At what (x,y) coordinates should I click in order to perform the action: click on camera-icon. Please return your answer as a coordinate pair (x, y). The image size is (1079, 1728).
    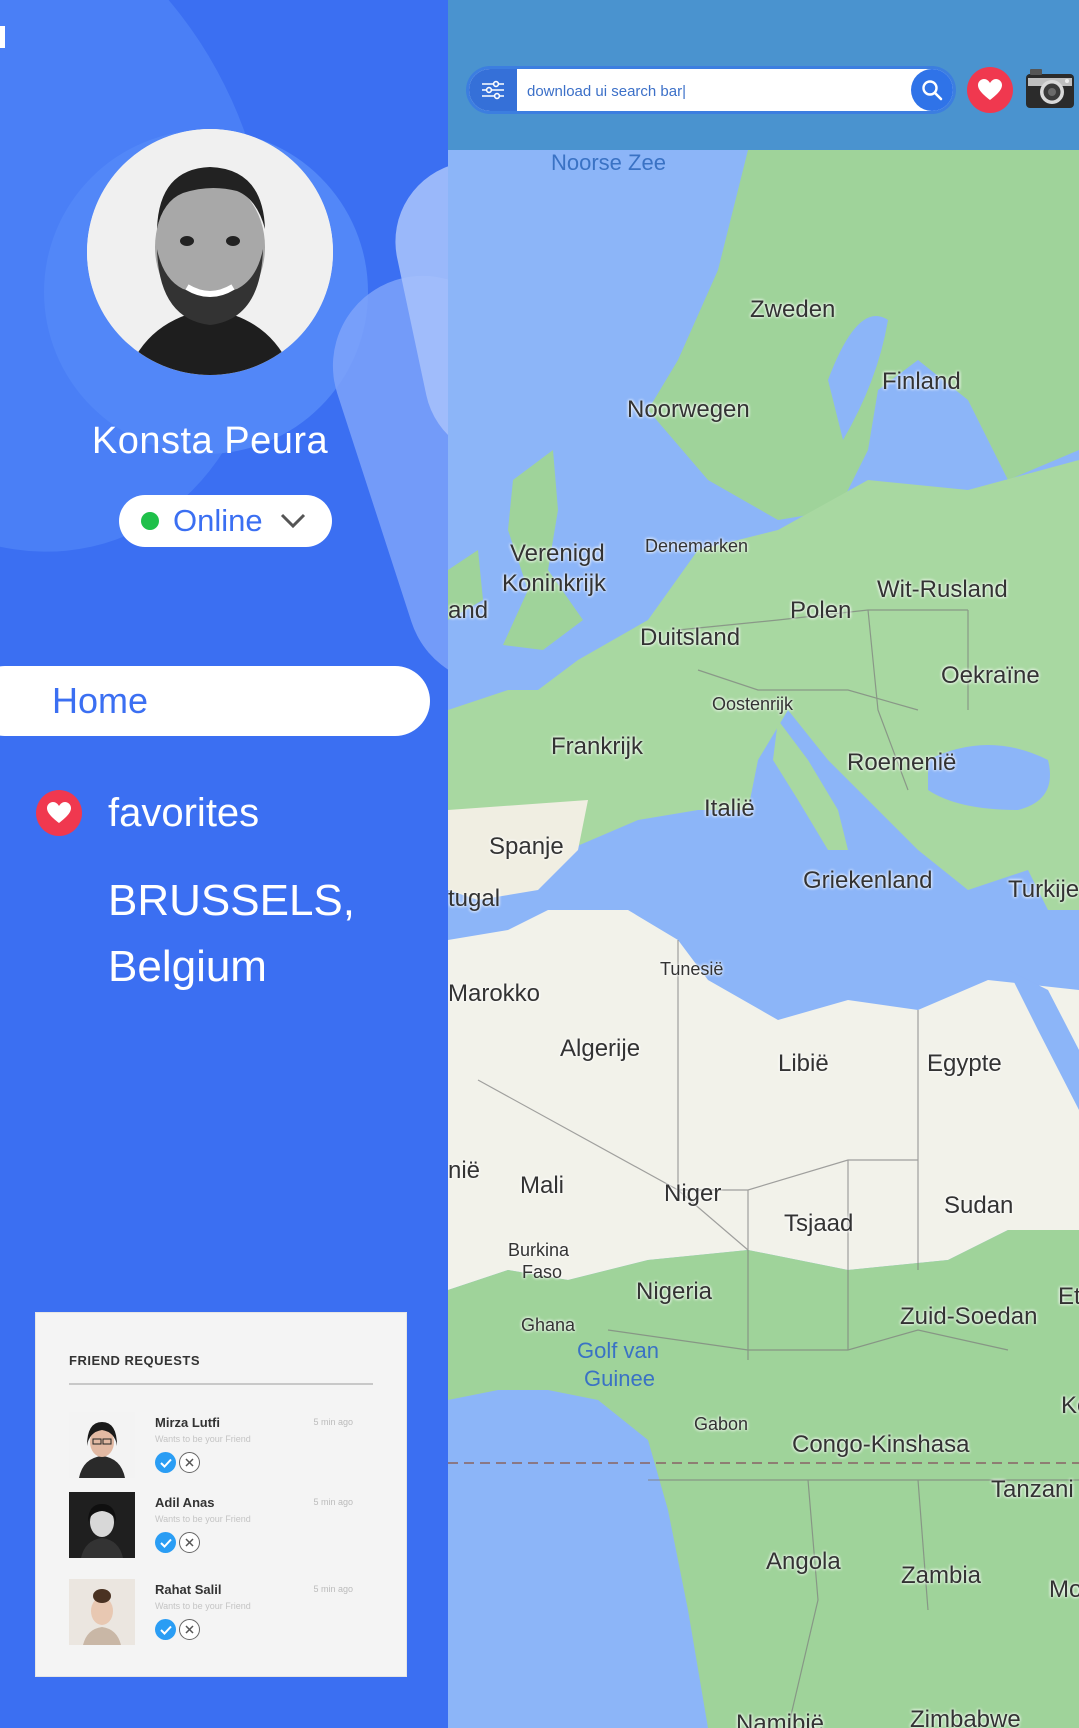
    Looking at the image, I should click on (1050, 88).